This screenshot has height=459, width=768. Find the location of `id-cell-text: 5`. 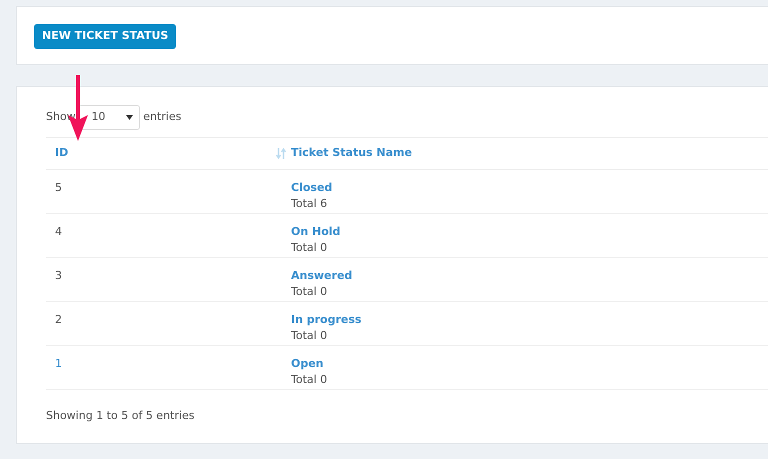

id-cell-text: 5 is located at coordinates (58, 188).